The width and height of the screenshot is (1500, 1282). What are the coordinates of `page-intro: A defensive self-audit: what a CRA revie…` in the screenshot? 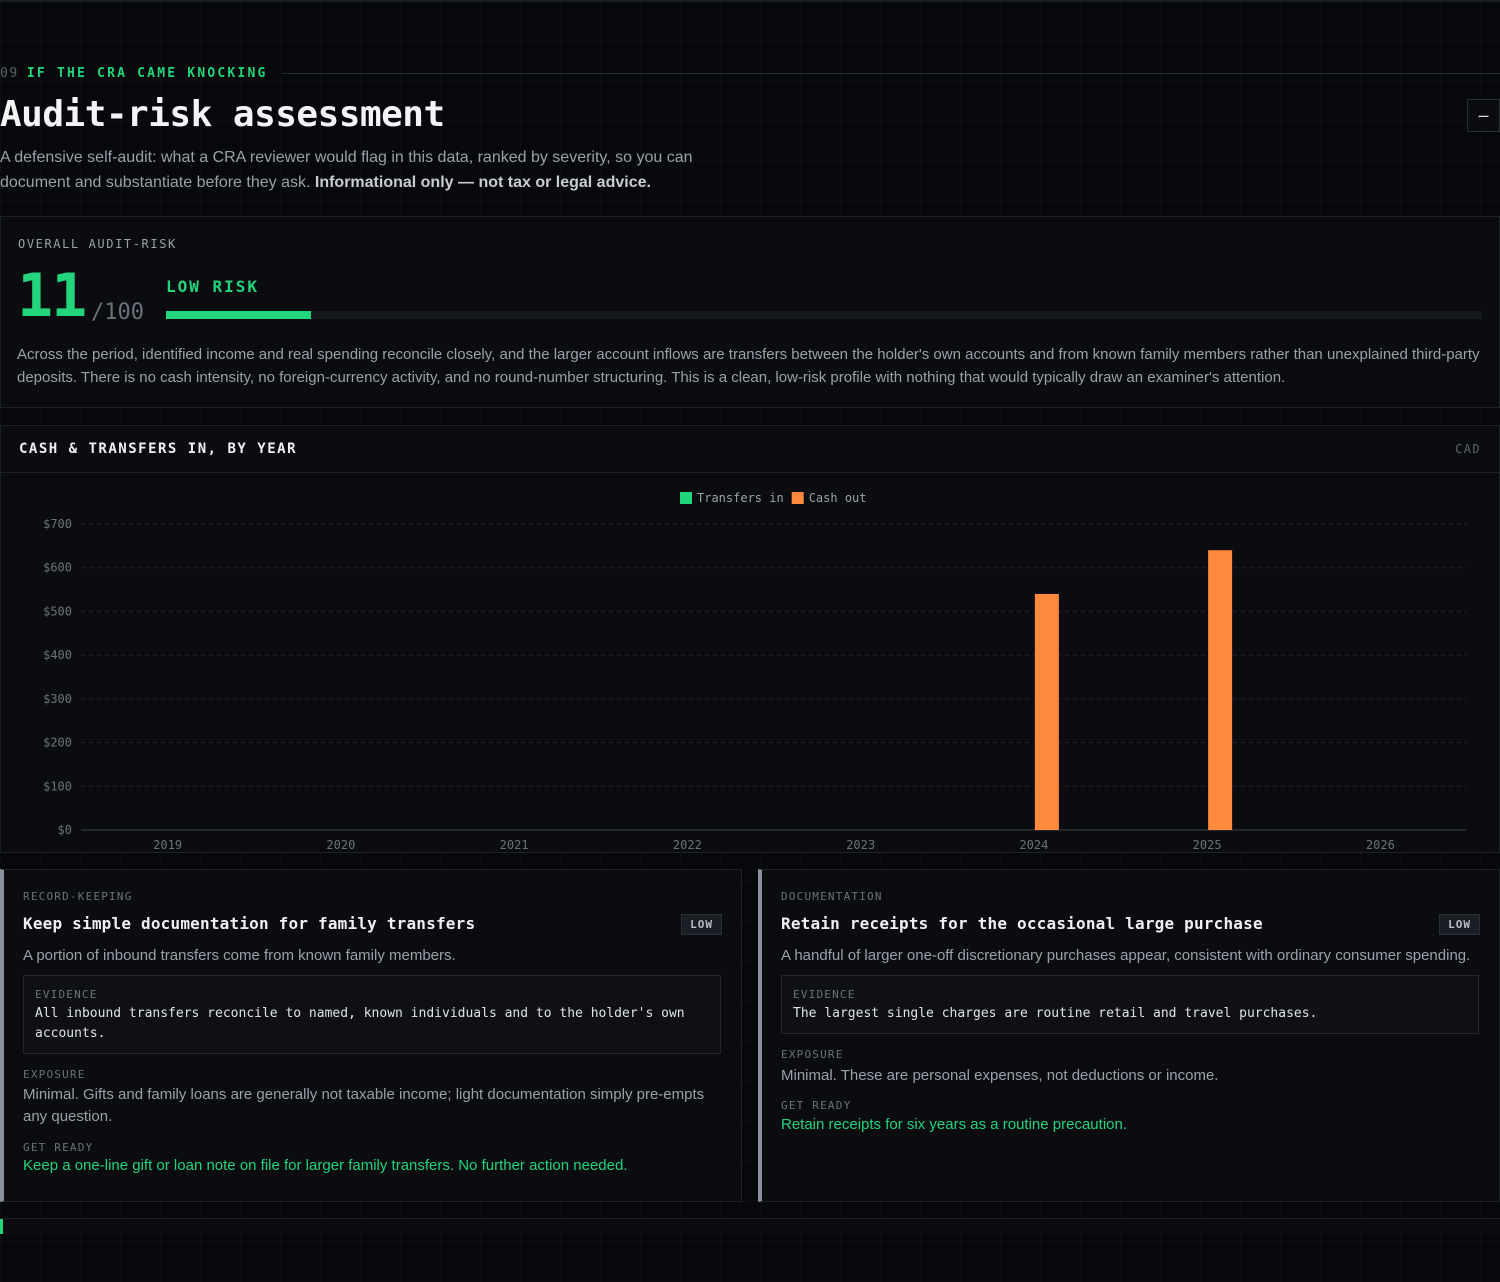 It's located at (370, 170).